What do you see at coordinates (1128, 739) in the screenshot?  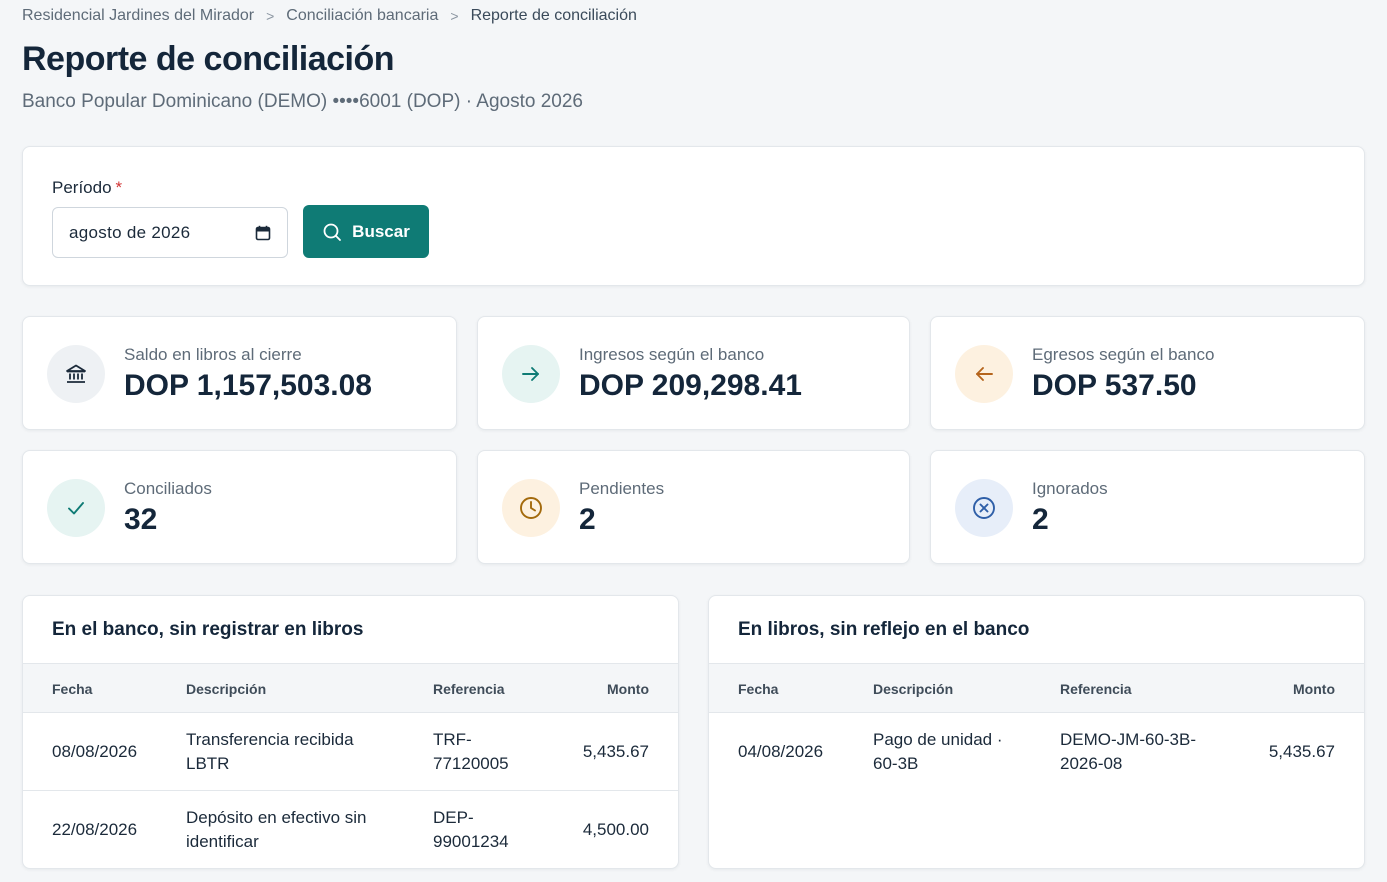 I see `cell-referencia-line1: DEMO-JM-60-3B-` at bounding box center [1128, 739].